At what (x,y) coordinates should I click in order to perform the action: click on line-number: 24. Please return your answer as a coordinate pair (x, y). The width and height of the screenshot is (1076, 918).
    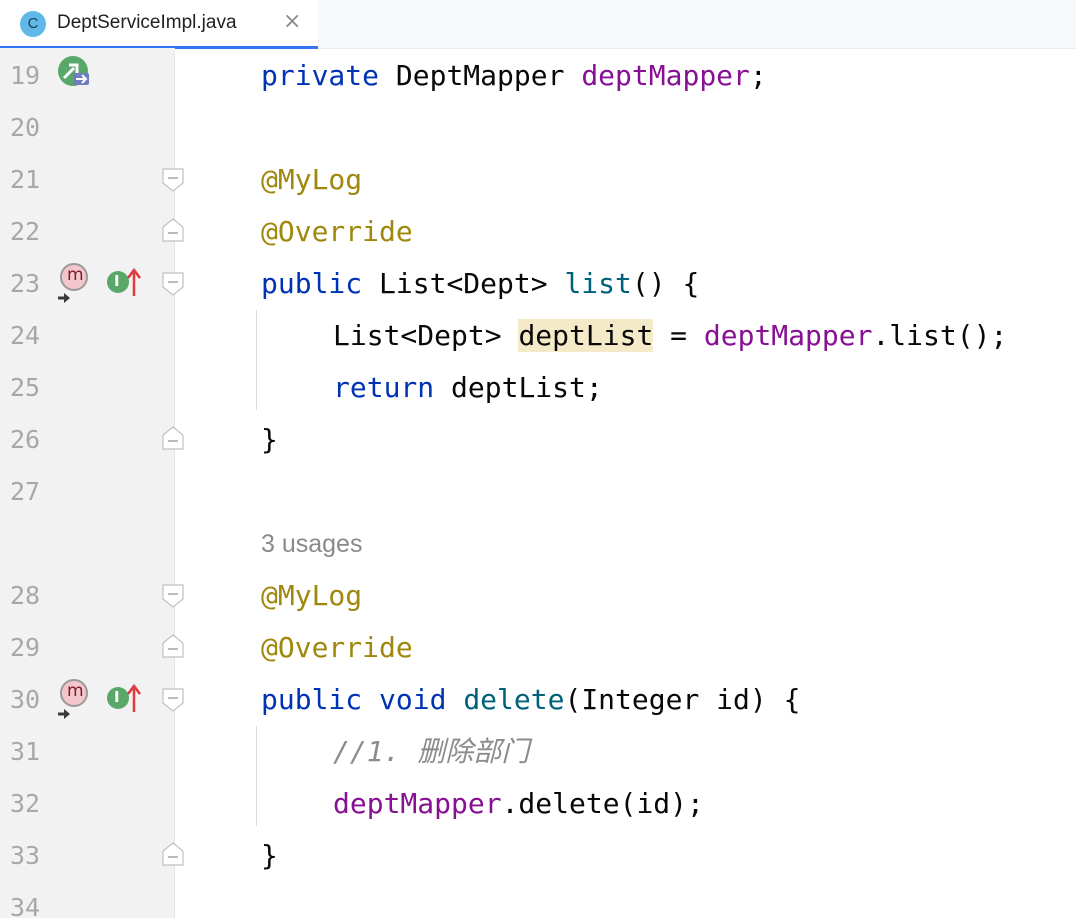
    Looking at the image, I should click on (25, 335).